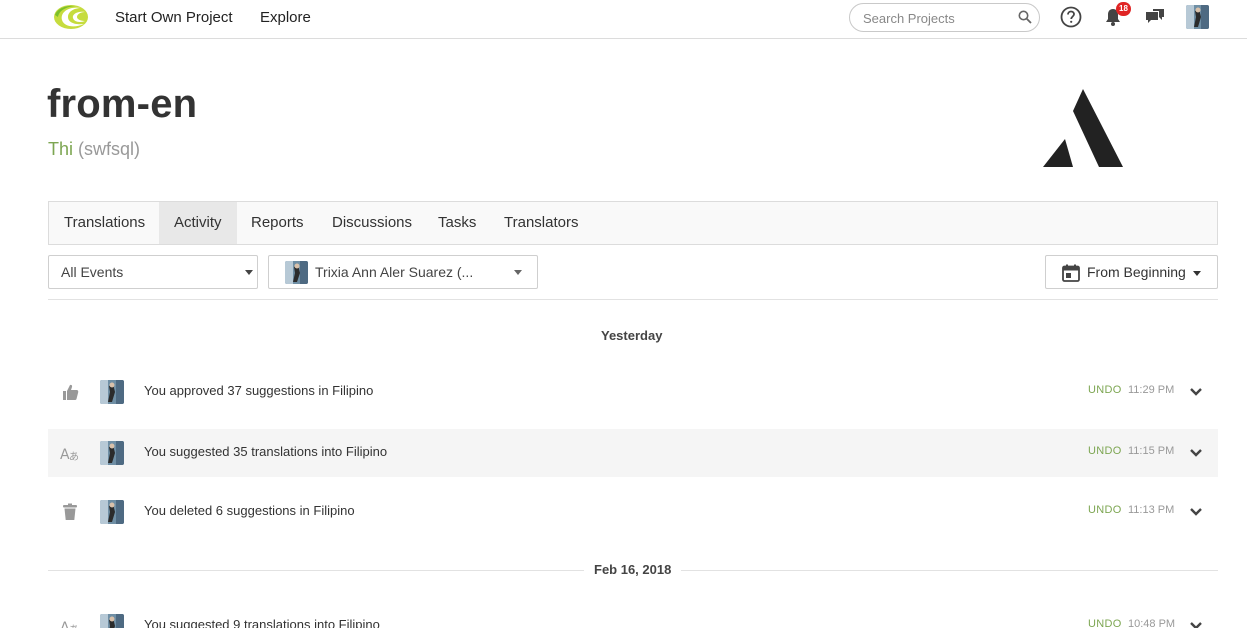 The width and height of the screenshot is (1247, 628). Describe the element at coordinates (938, 18) in the screenshot. I see `search-input` at that location.